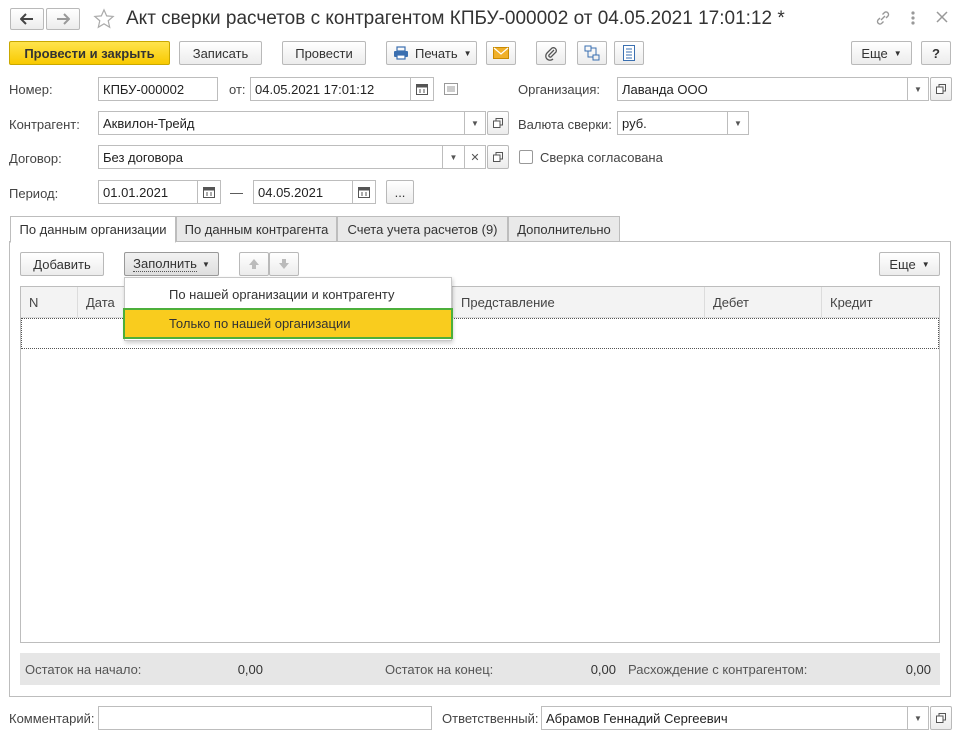  I want to click on arrow-left-icon, so click(27, 19).